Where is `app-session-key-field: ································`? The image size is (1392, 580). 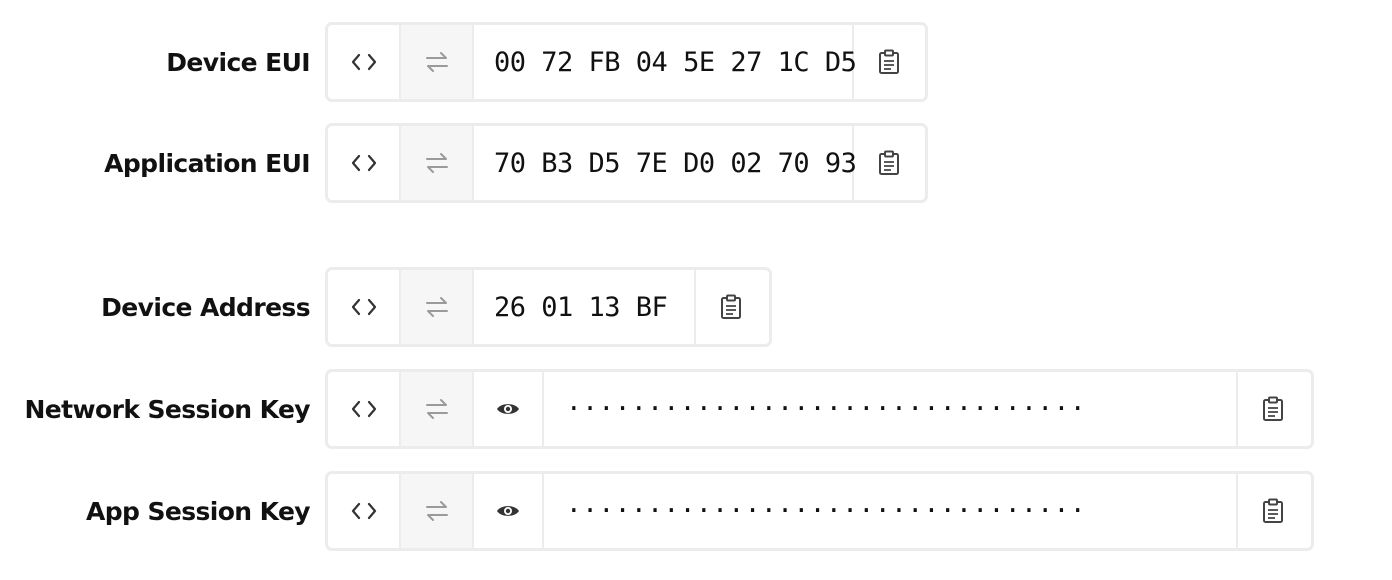 app-session-key-field: ································ is located at coordinates (819, 511).